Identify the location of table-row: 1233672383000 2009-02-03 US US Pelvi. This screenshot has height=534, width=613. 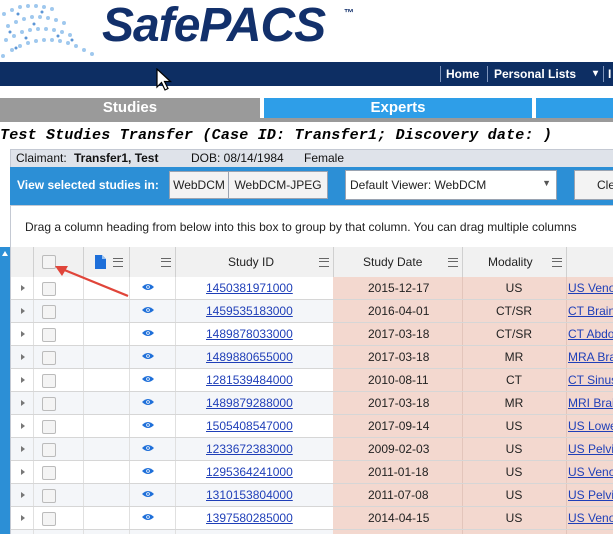
(312, 449).